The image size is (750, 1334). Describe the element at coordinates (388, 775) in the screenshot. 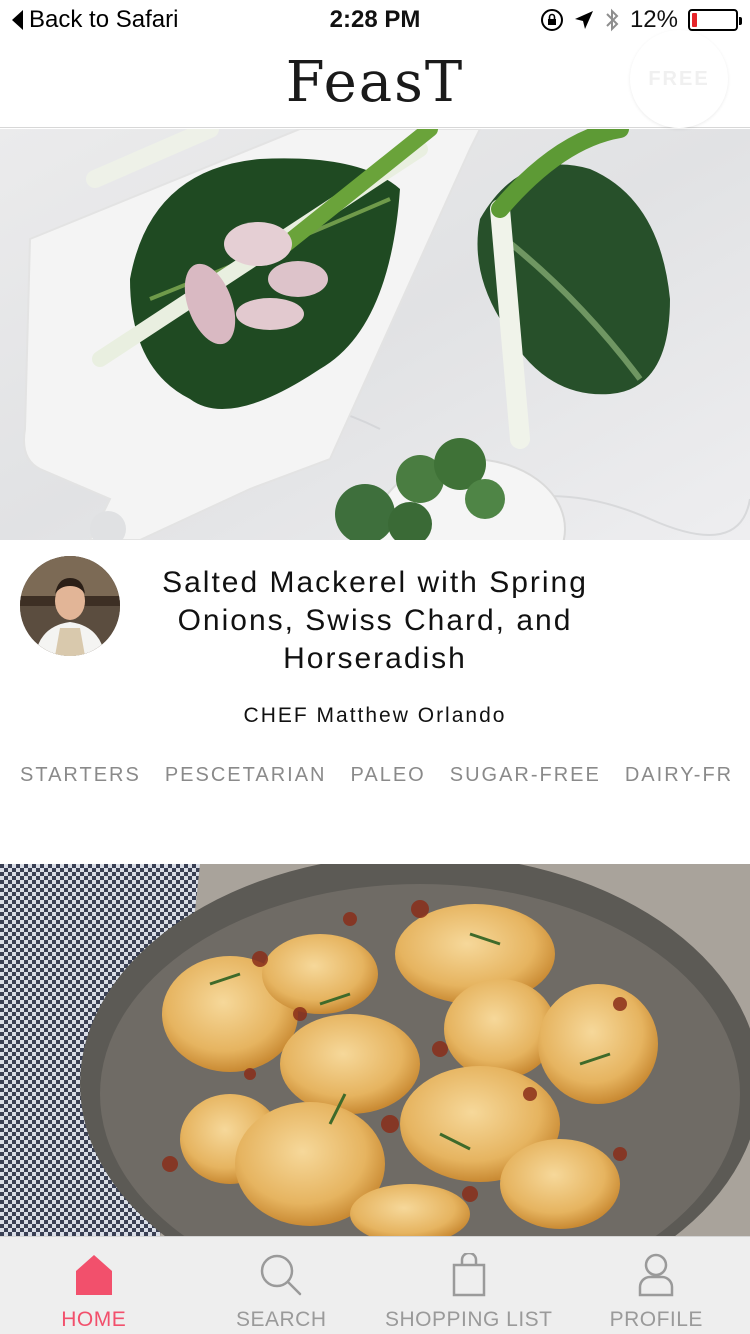

I see `tag-paleo: PALEO` at that location.